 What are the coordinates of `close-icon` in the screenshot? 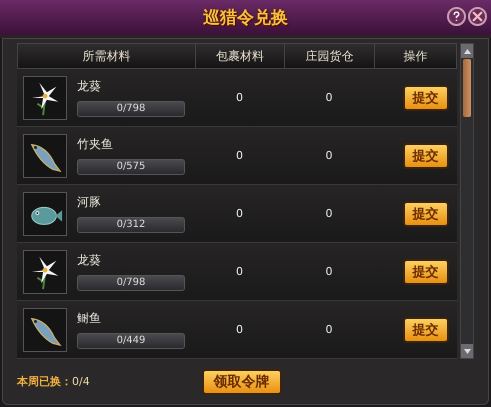 It's located at (477, 16).